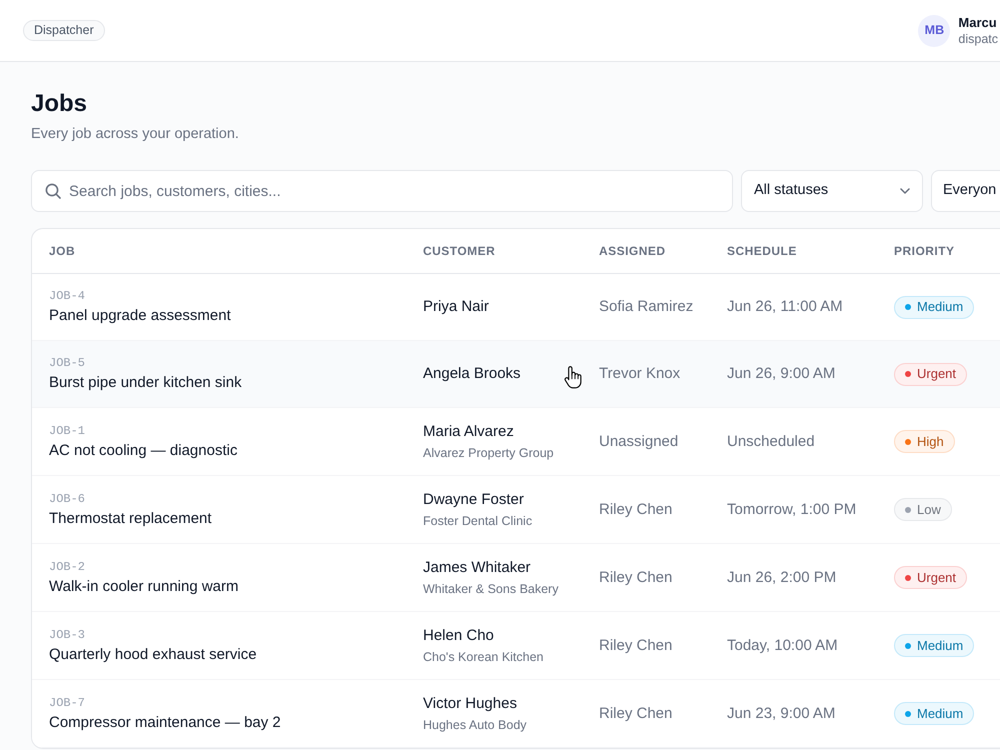 The height and width of the screenshot is (750, 1000). I want to click on assigned-technician: Sofia Ramirez, so click(646, 306).